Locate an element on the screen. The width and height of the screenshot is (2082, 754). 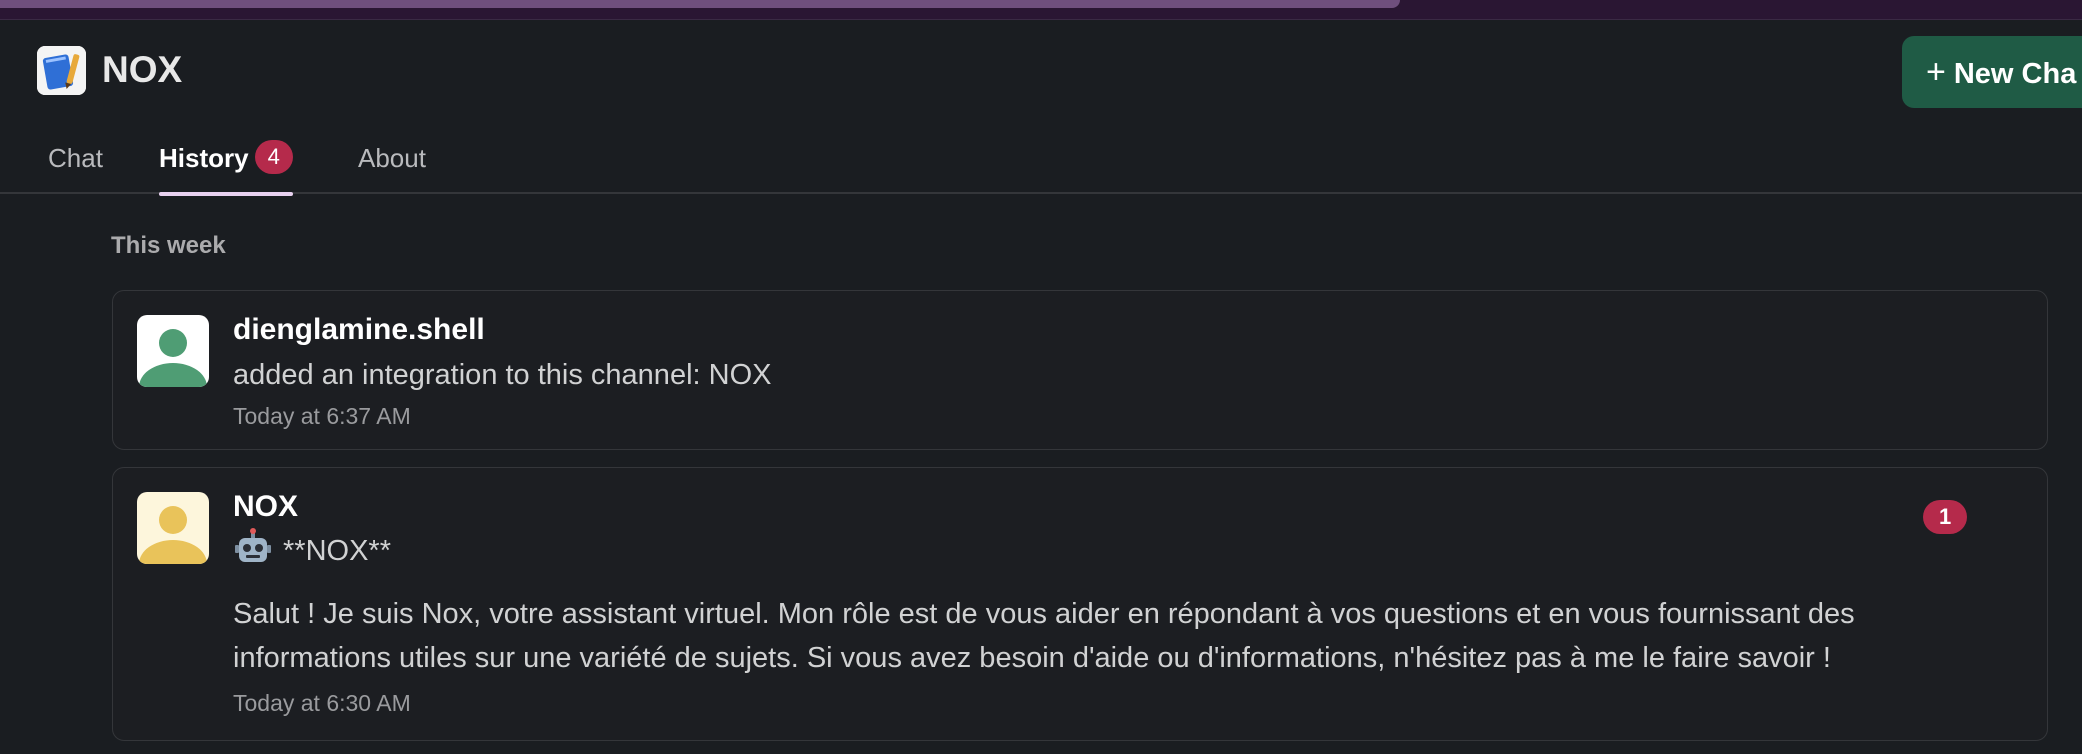
tab-chat: Chat is located at coordinates (75, 166).